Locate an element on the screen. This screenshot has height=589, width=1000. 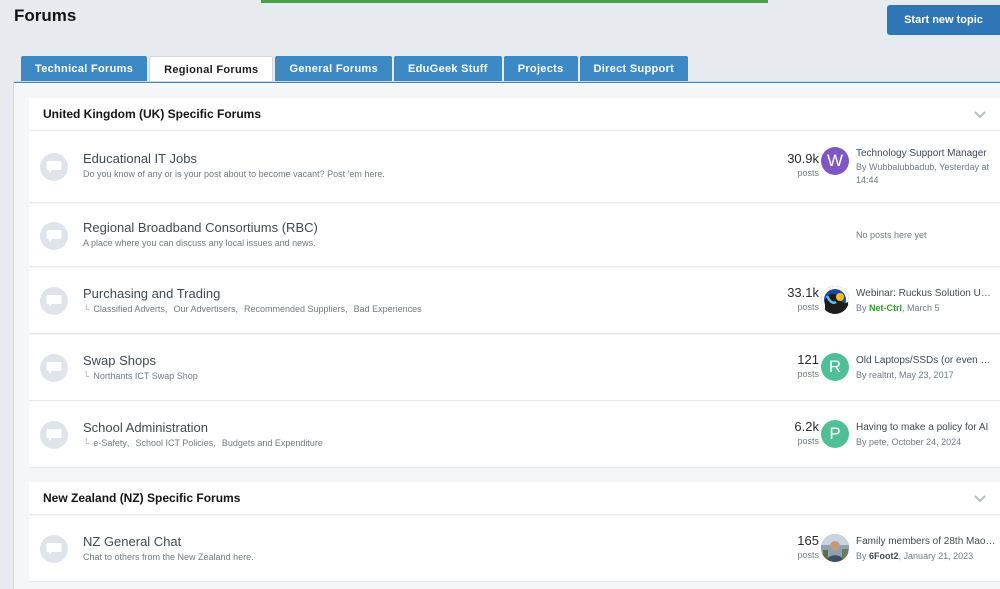
post-count: 6.2k is located at coordinates (806, 426).